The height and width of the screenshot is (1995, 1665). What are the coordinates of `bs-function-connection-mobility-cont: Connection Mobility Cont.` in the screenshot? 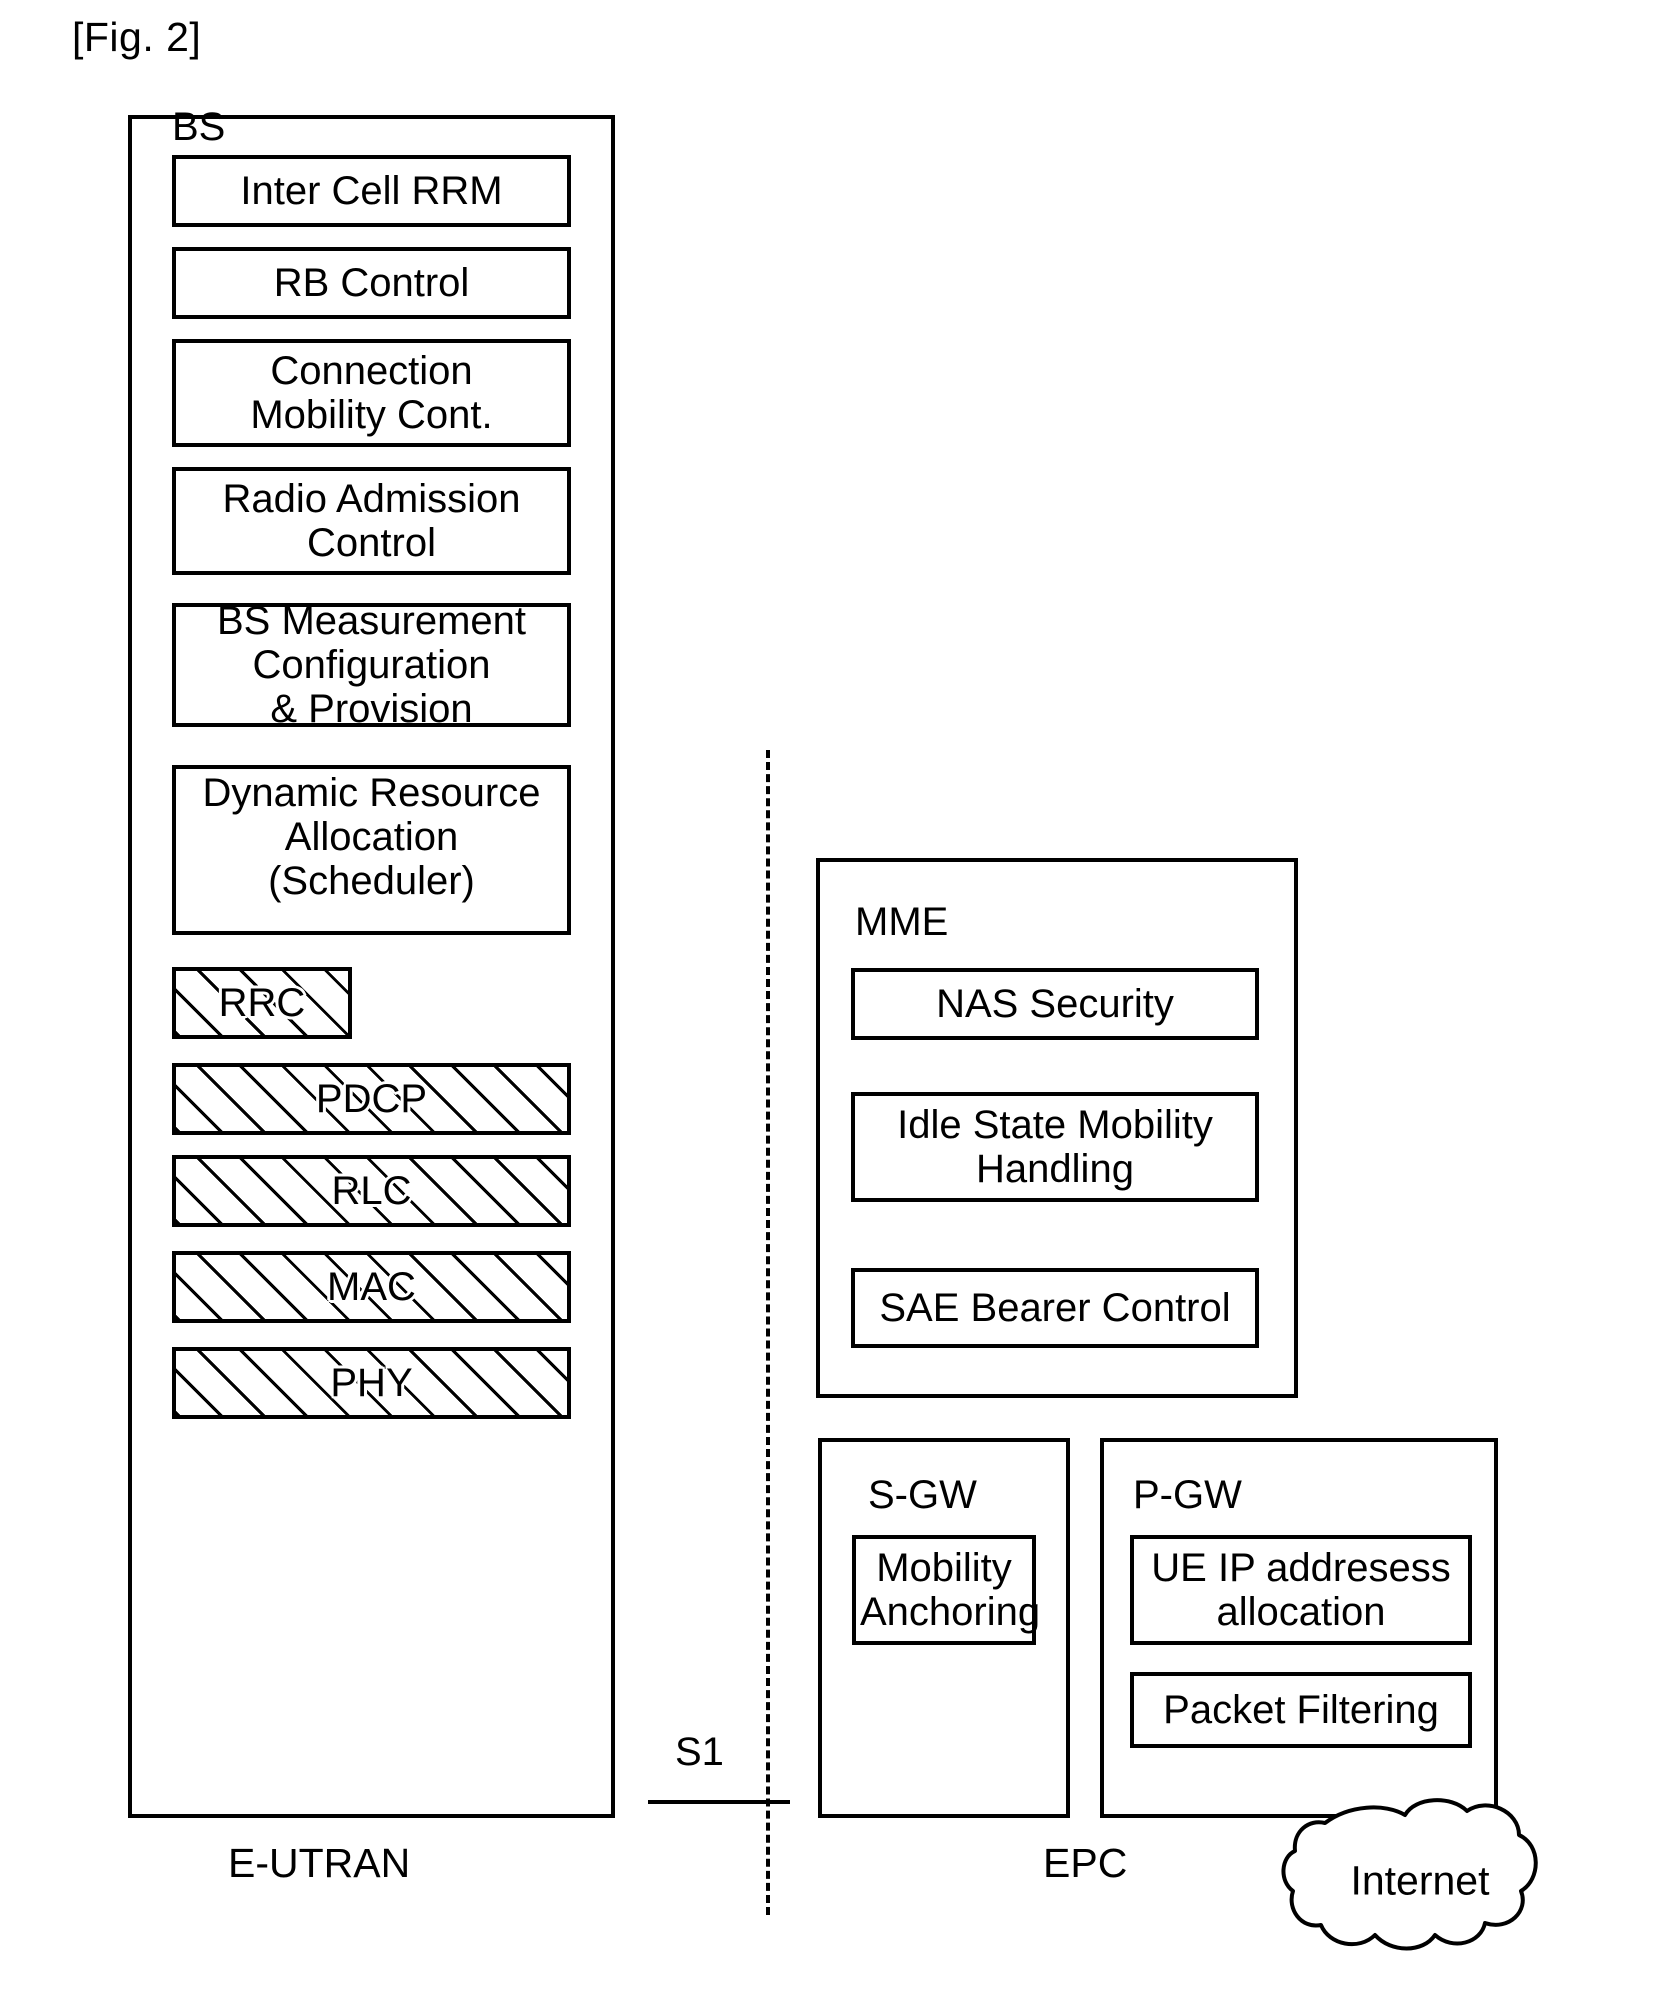 It's located at (371, 393).